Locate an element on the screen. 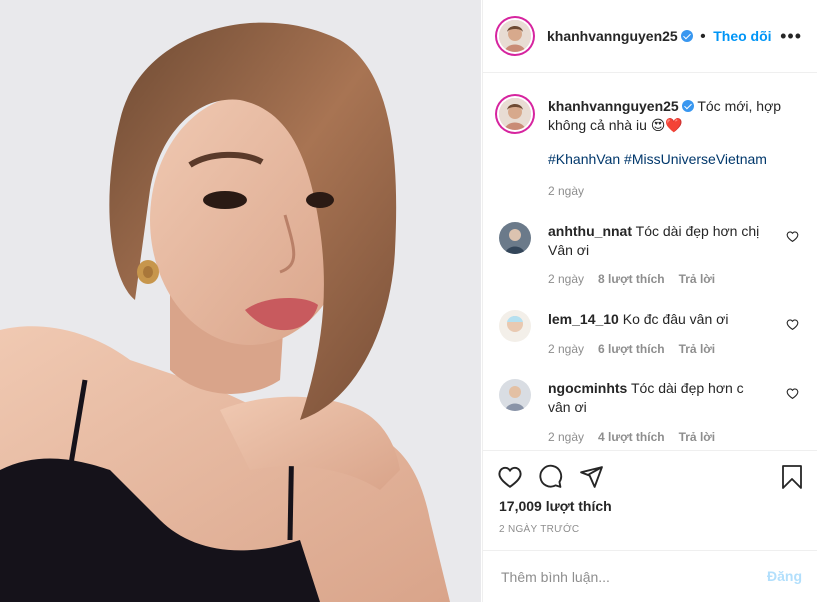  comment-meta: 2 ngày 4 lượt thích Trả lời is located at coordinates (638, 437).